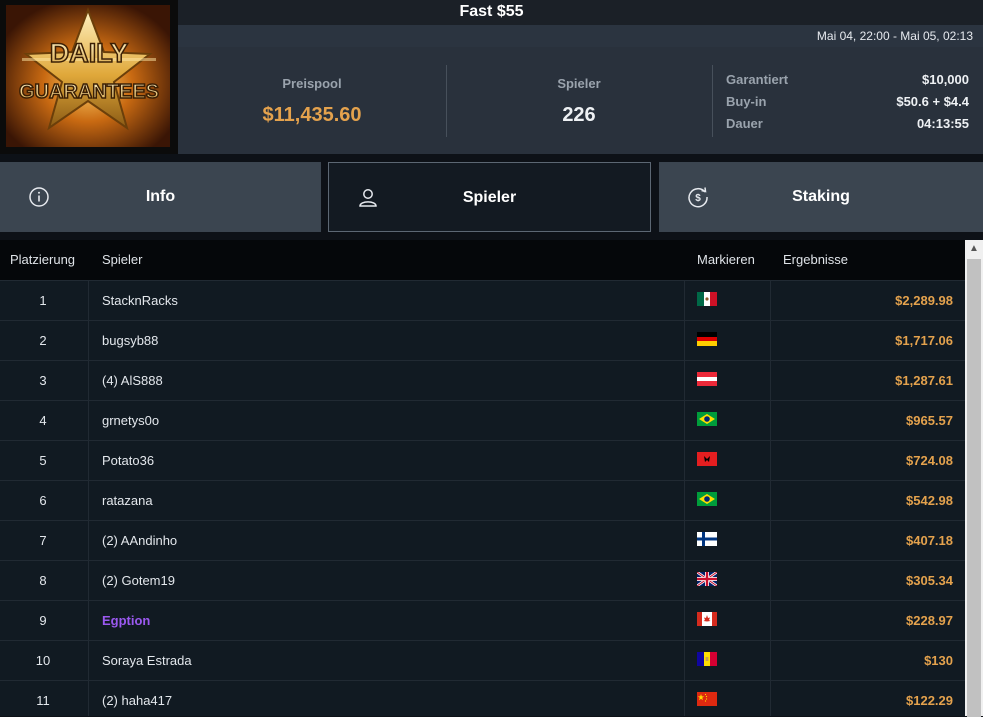 The width and height of the screenshot is (983, 717). I want to click on player-name: (2) Gotem19, so click(138, 580).